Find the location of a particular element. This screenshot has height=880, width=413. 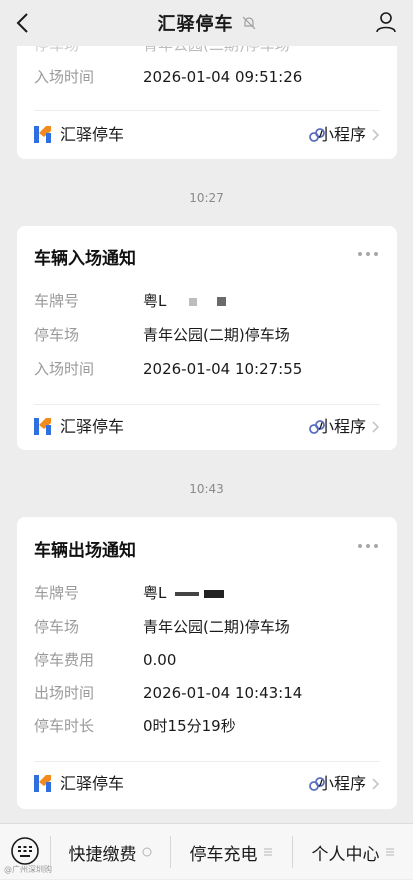

watermark: @广州深圳购 is located at coordinates (28, 869).